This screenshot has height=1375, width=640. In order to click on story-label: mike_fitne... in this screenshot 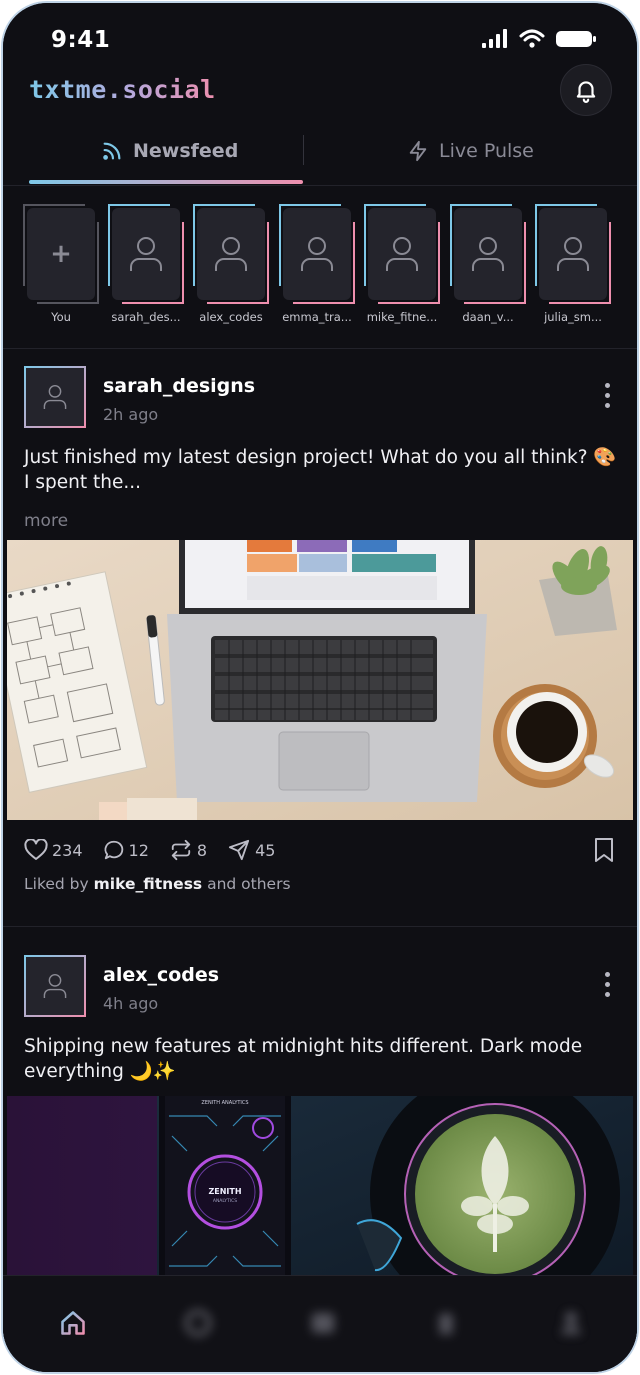, I will do `click(402, 317)`.